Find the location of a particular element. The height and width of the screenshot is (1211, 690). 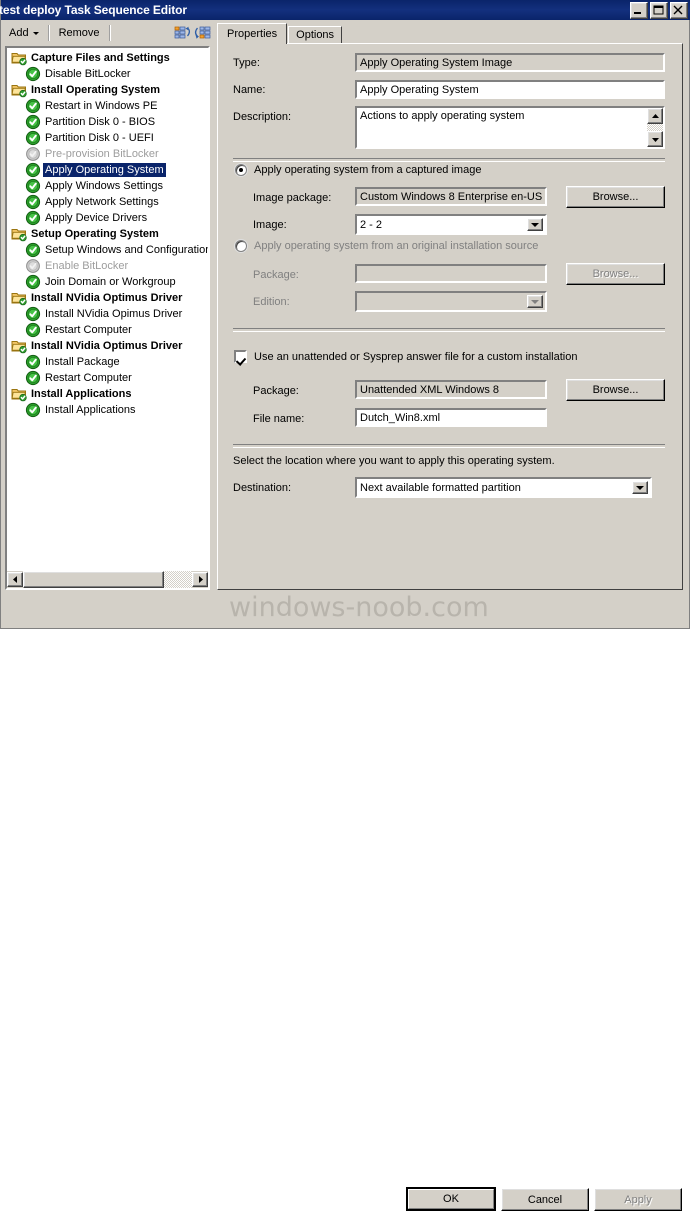

cancel-button: Cancel is located at coordinates (545, 1199).